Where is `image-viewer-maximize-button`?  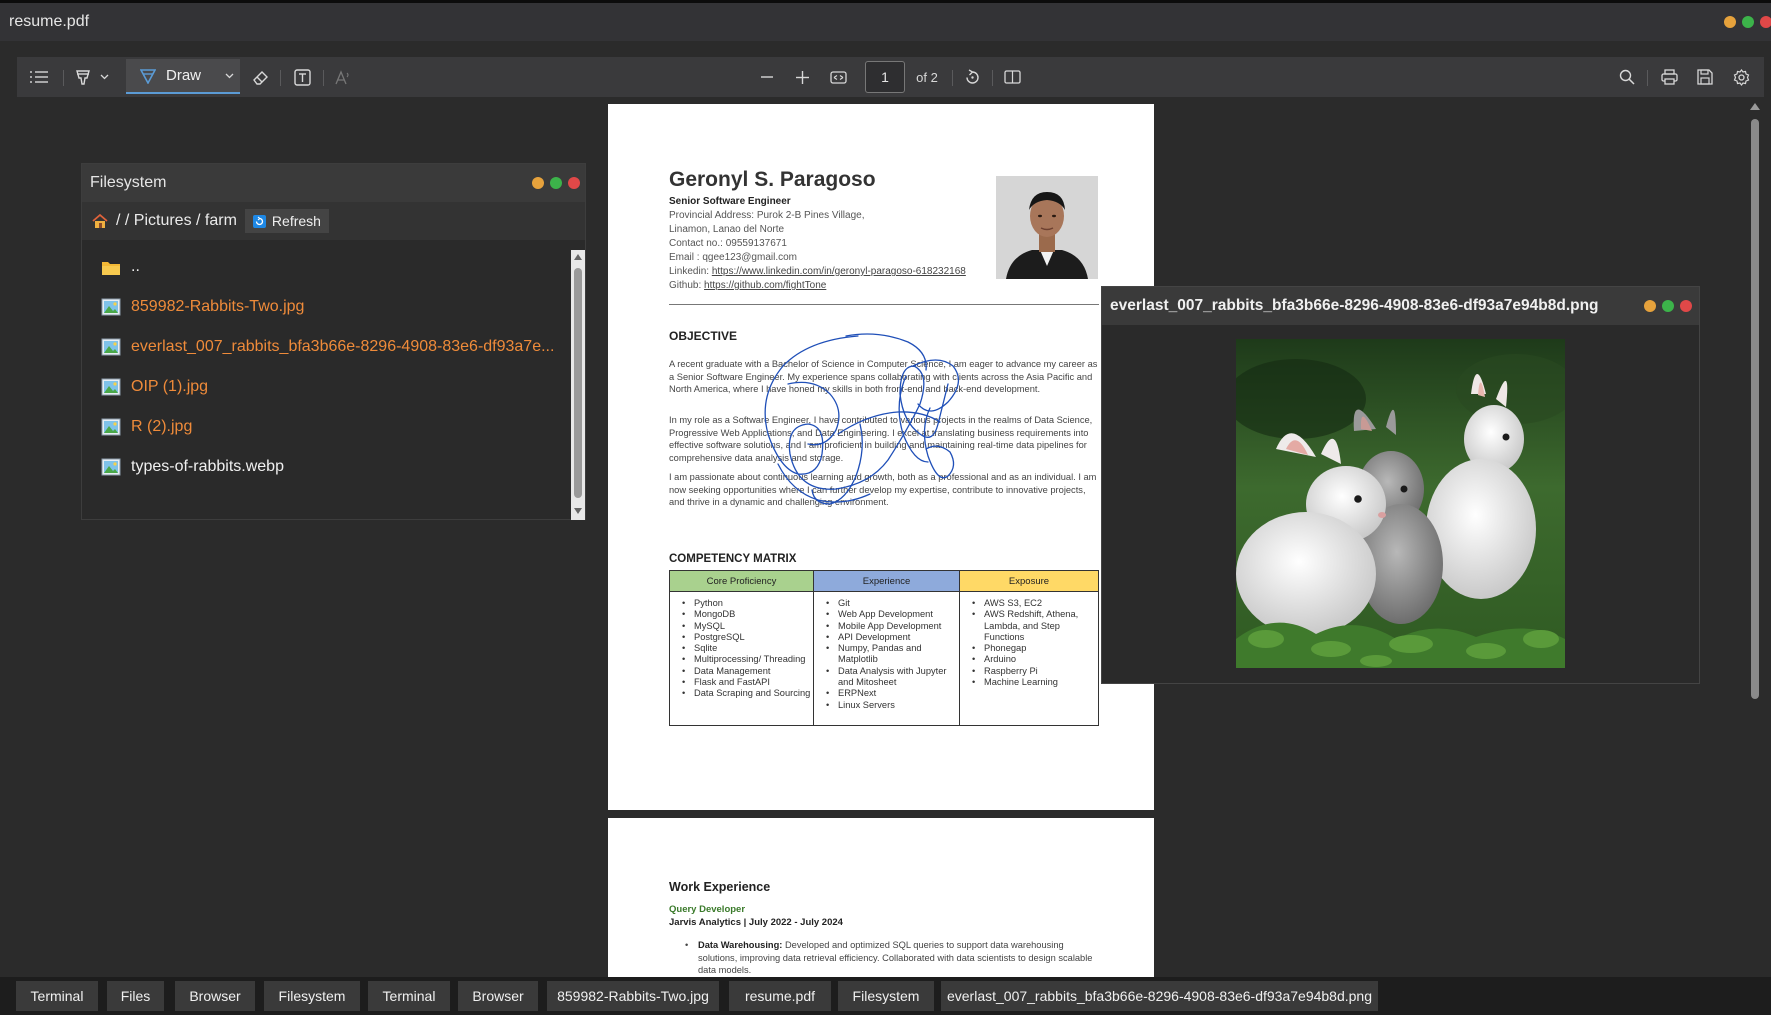 image-viewer-maximize-button is located at coordinates (1668, 306).